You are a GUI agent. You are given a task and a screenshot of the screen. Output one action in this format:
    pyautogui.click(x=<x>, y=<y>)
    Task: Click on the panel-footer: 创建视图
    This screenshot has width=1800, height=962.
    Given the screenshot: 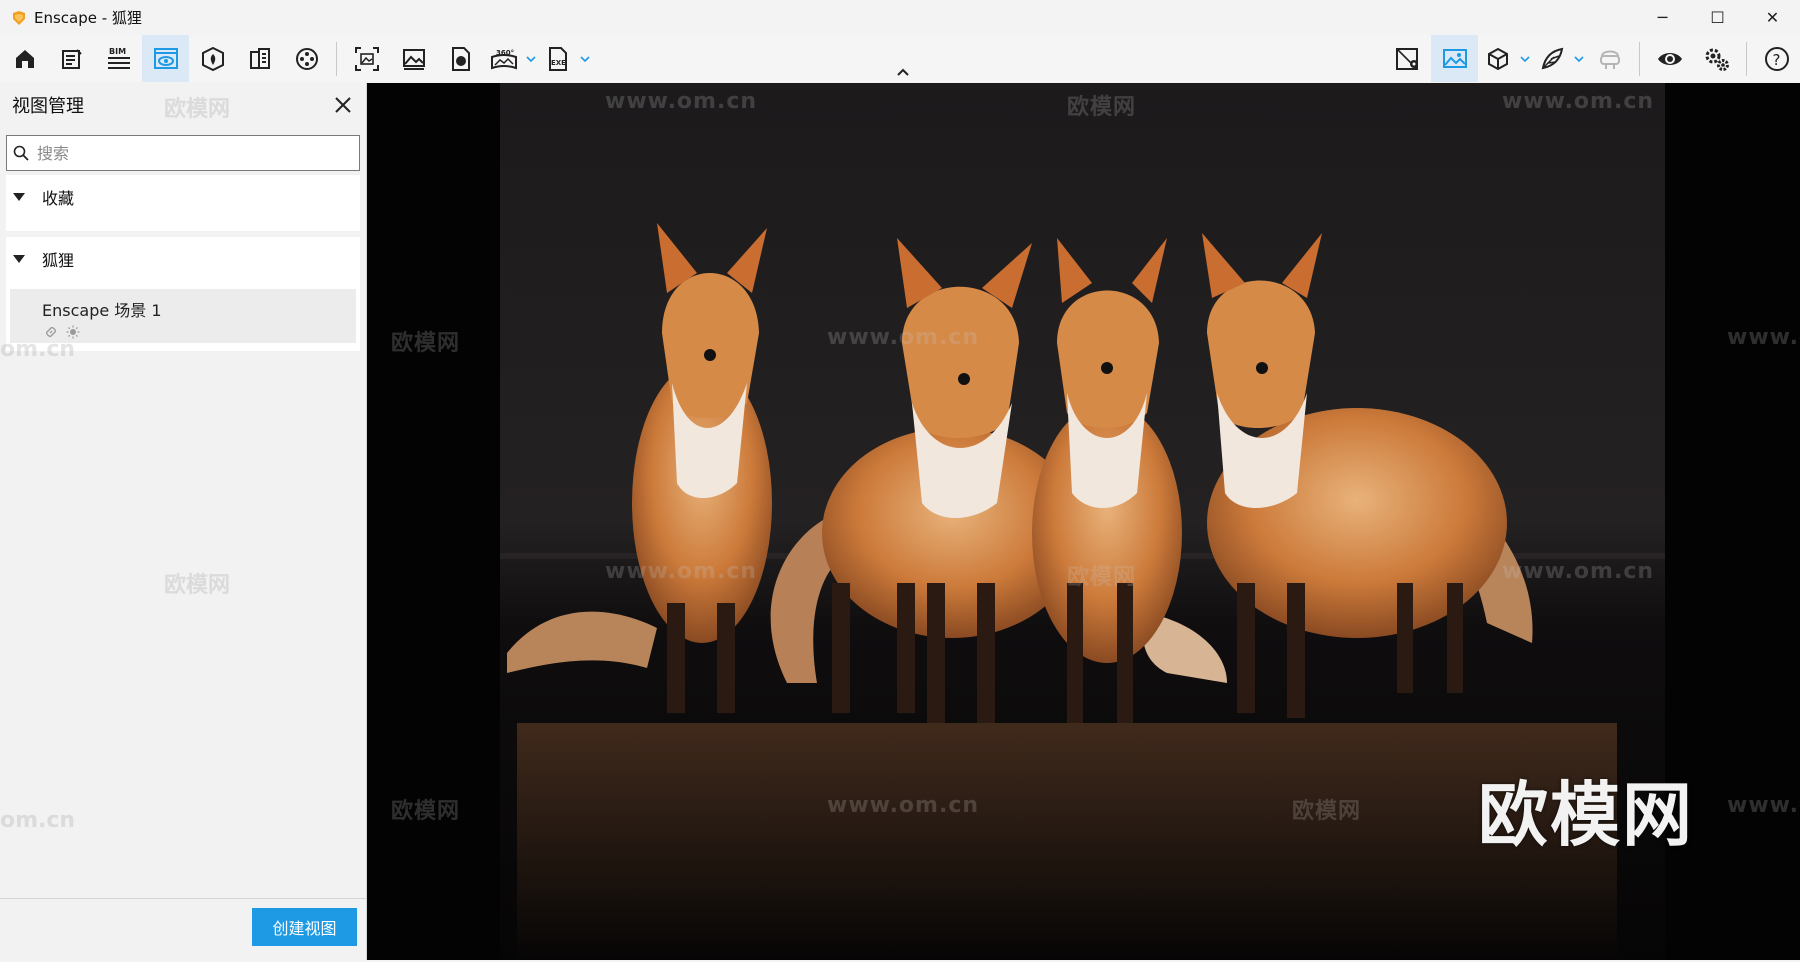 What is the action you would take?
    pyautogui.click(x=183, y=929)
    